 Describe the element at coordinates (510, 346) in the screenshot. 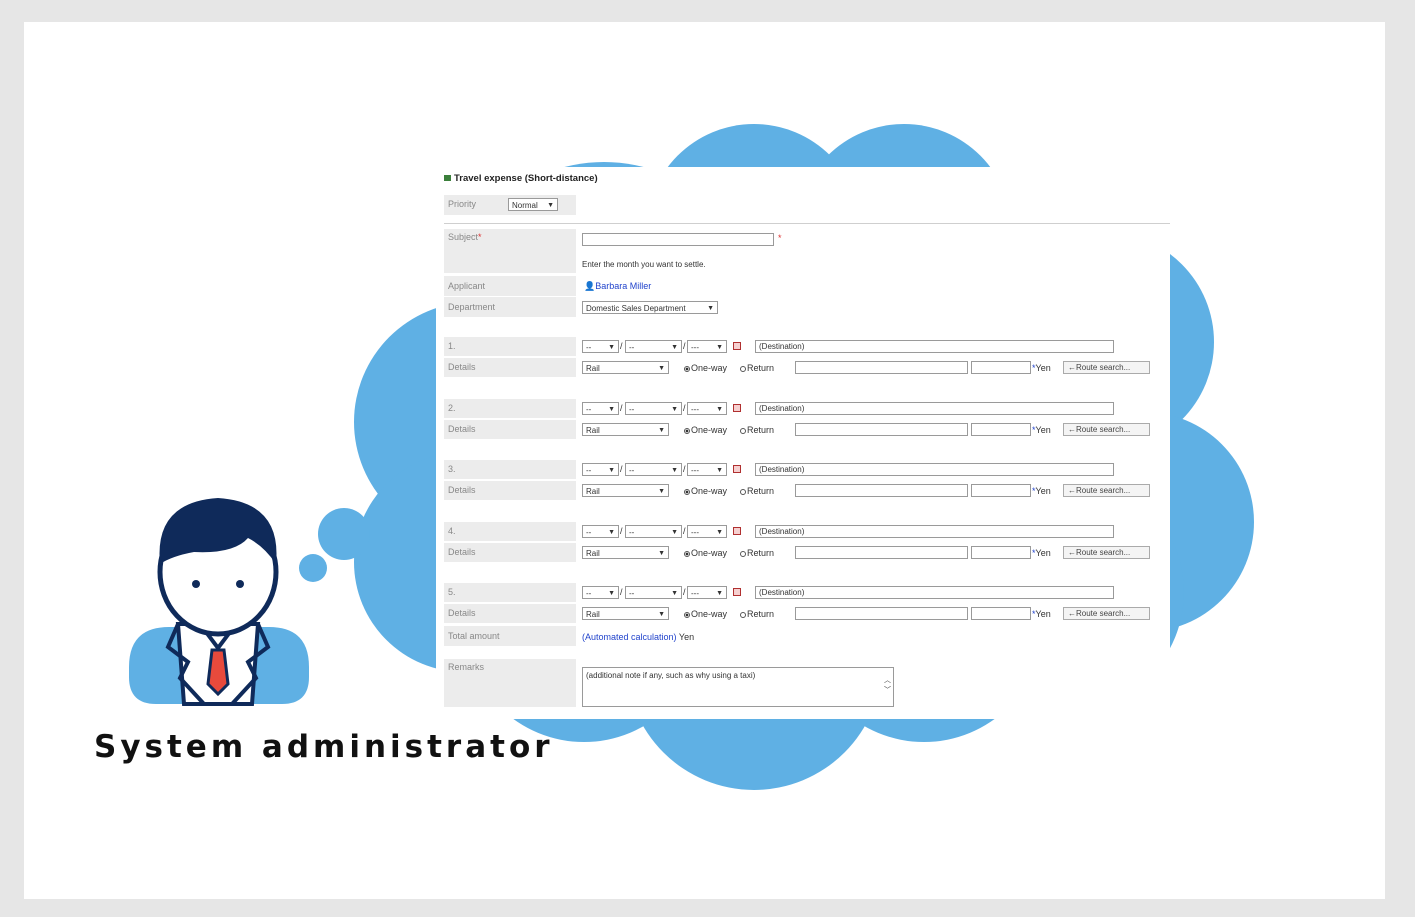

I see `route-index-label: 1.` at that location.